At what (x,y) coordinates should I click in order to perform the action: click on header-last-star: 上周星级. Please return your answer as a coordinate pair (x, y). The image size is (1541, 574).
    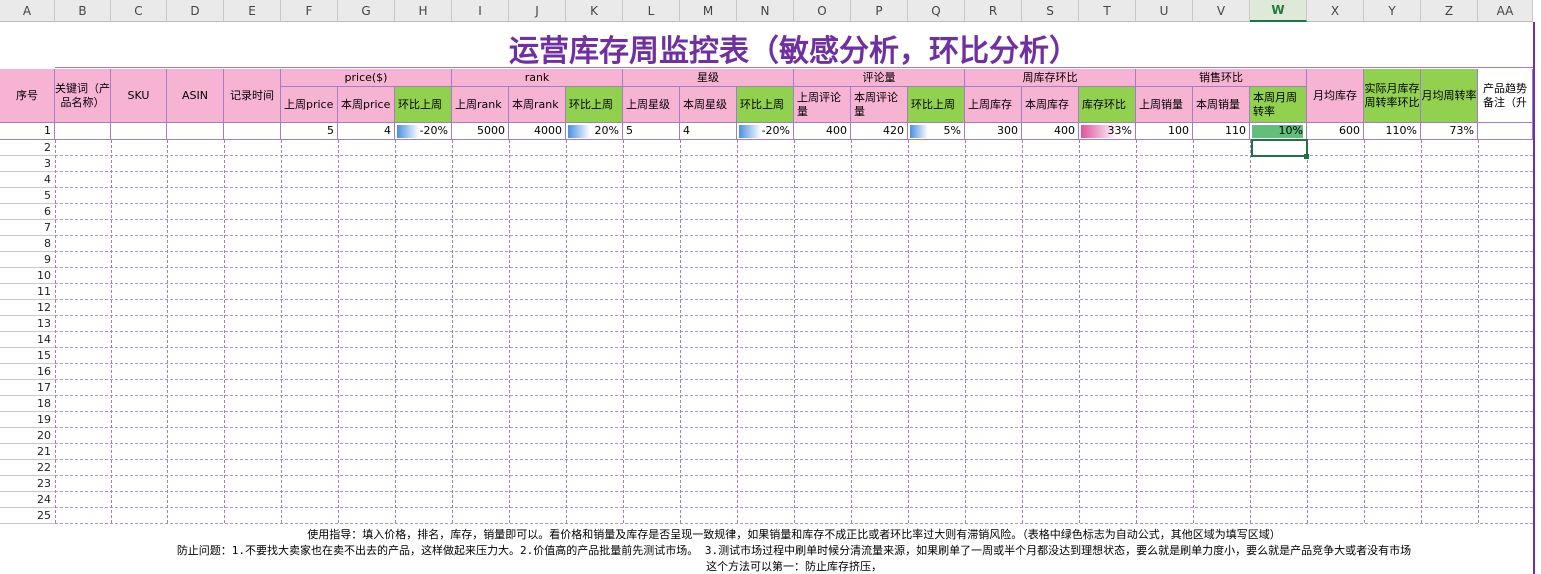
    Looking at the image, I should click on (651, 105).